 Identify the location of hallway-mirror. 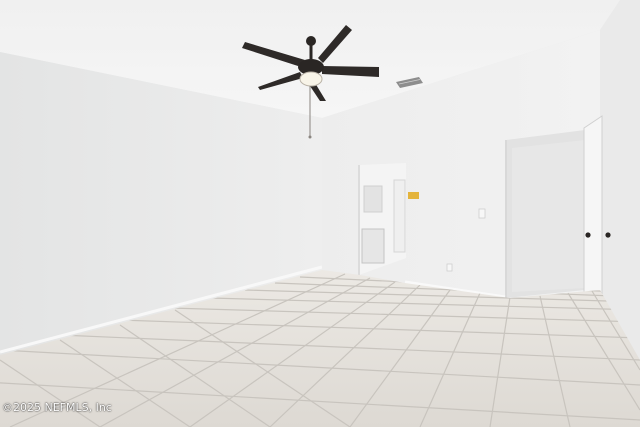
(373, 199).